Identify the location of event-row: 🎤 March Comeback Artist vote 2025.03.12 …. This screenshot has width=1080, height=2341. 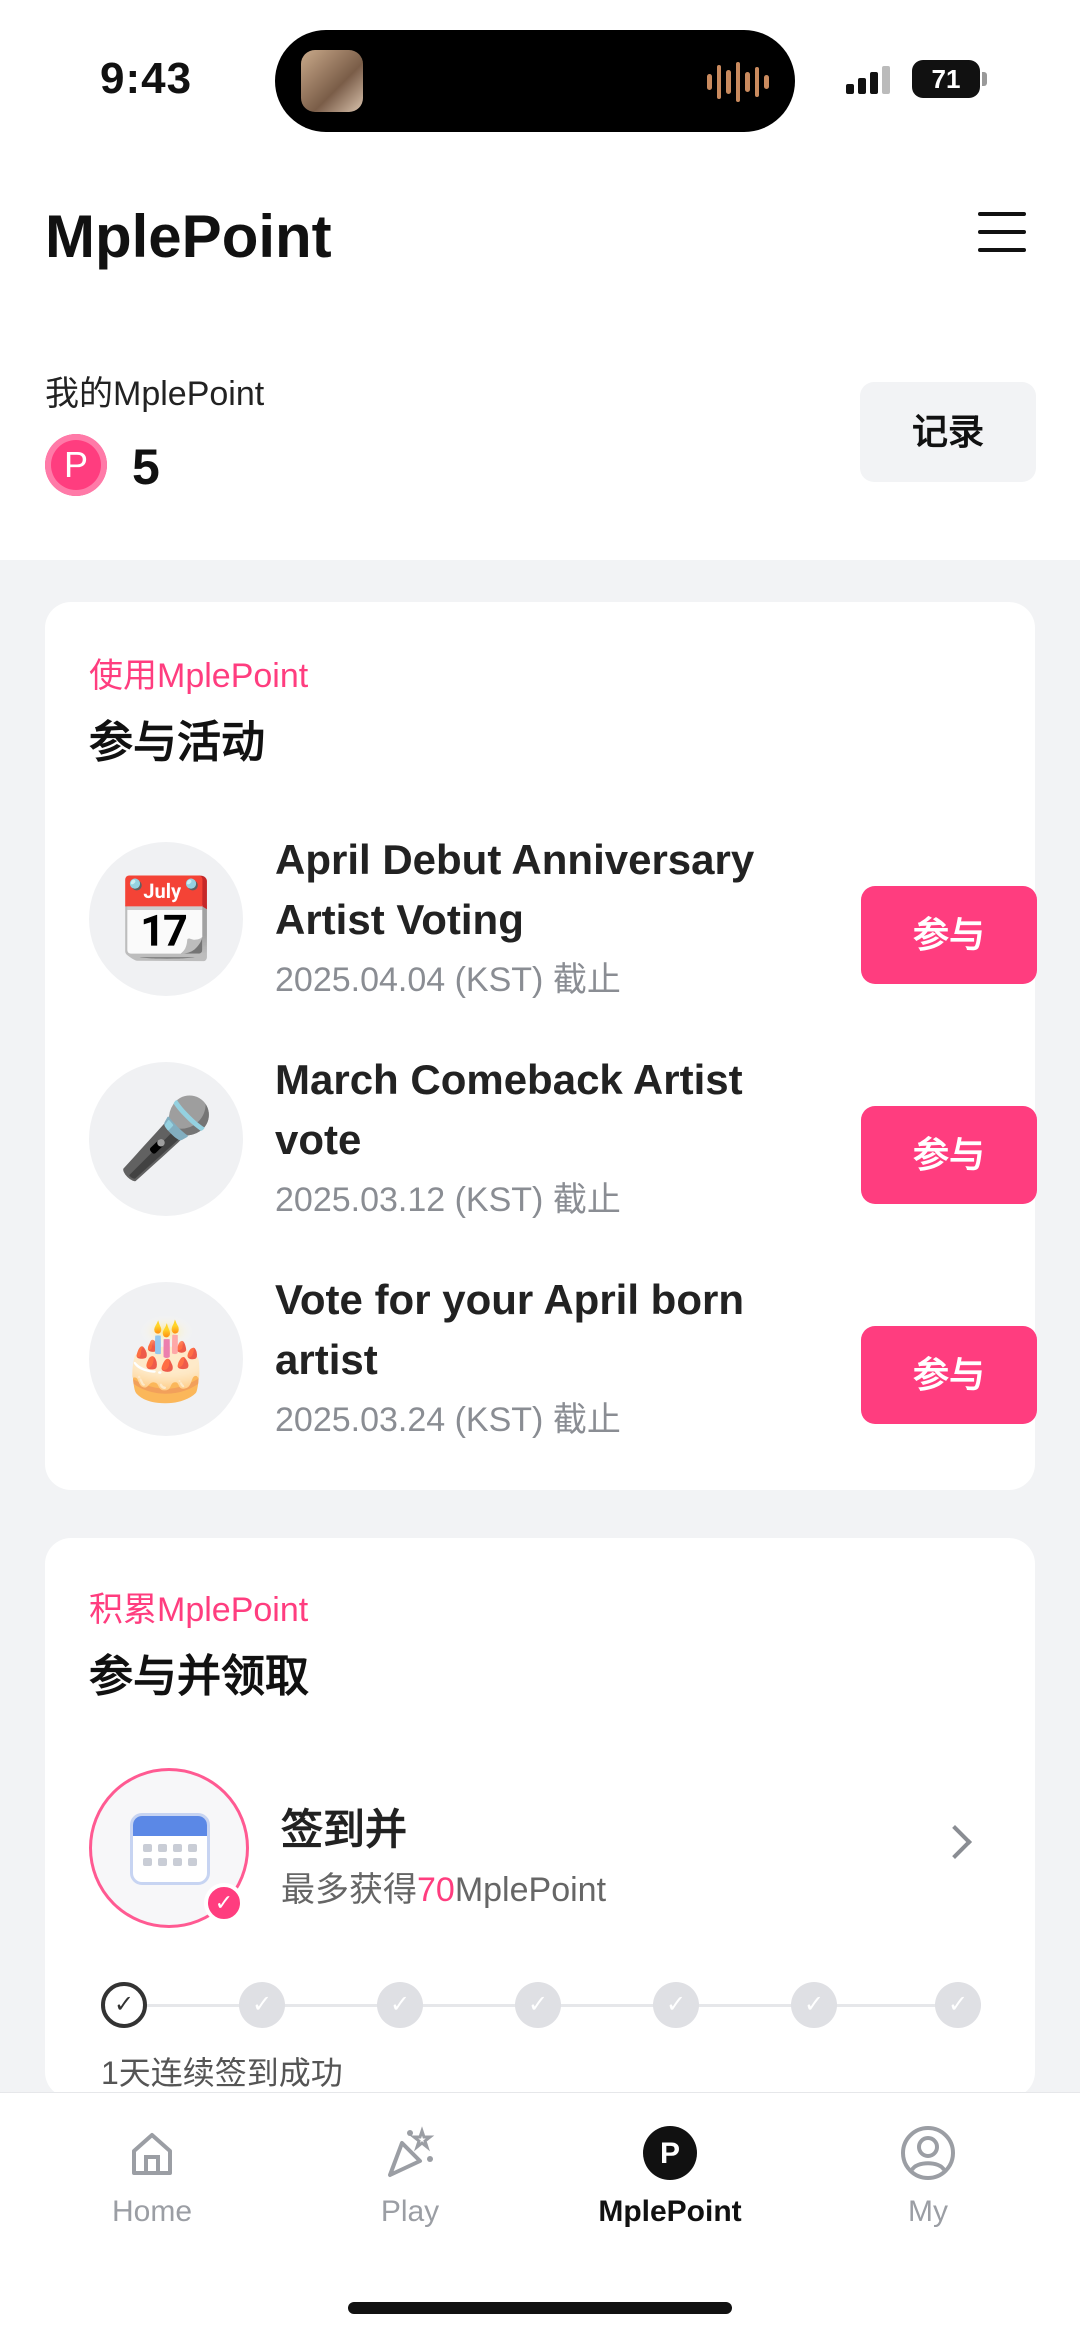
(563, 1135).